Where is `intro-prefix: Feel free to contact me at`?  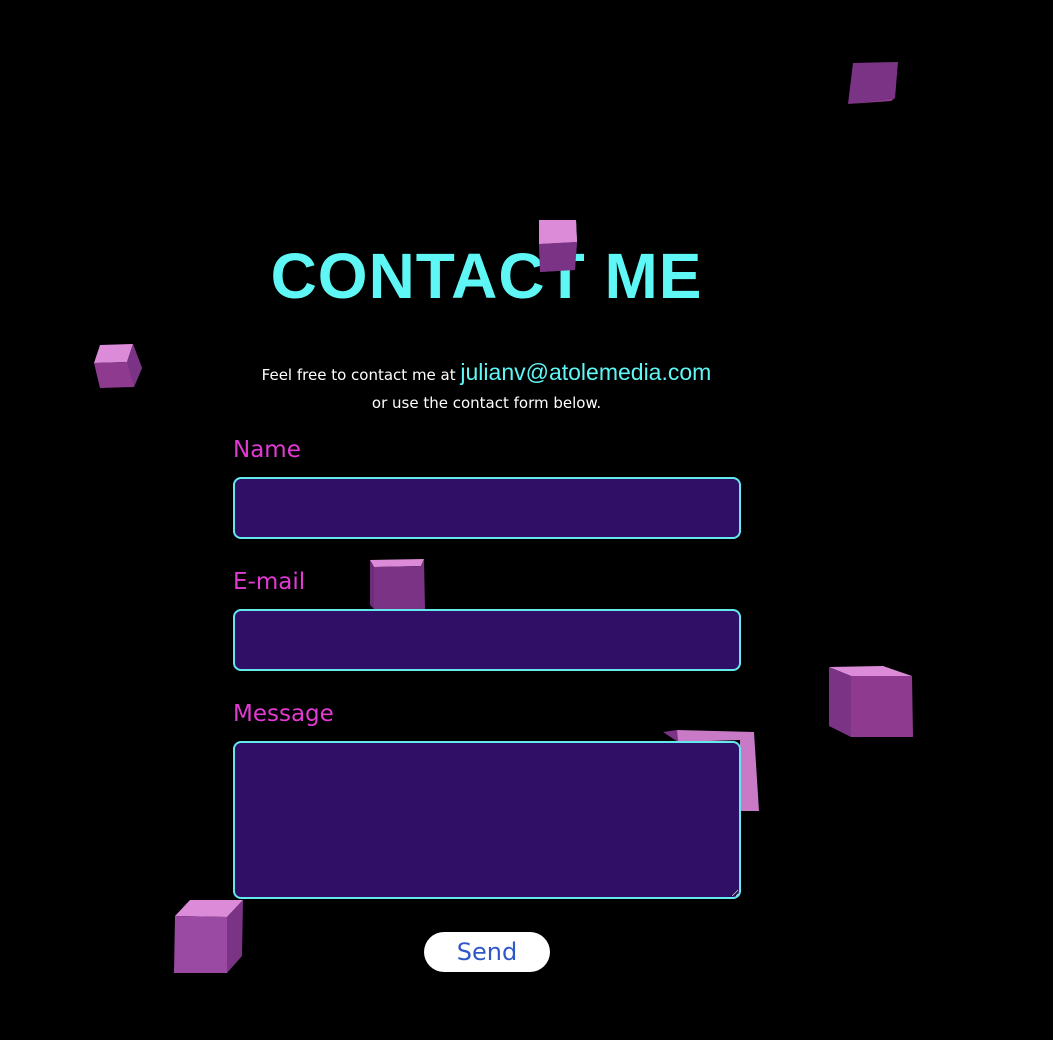 intro-prefix: Feel free to contact me at is located at coordinates (361, 375).